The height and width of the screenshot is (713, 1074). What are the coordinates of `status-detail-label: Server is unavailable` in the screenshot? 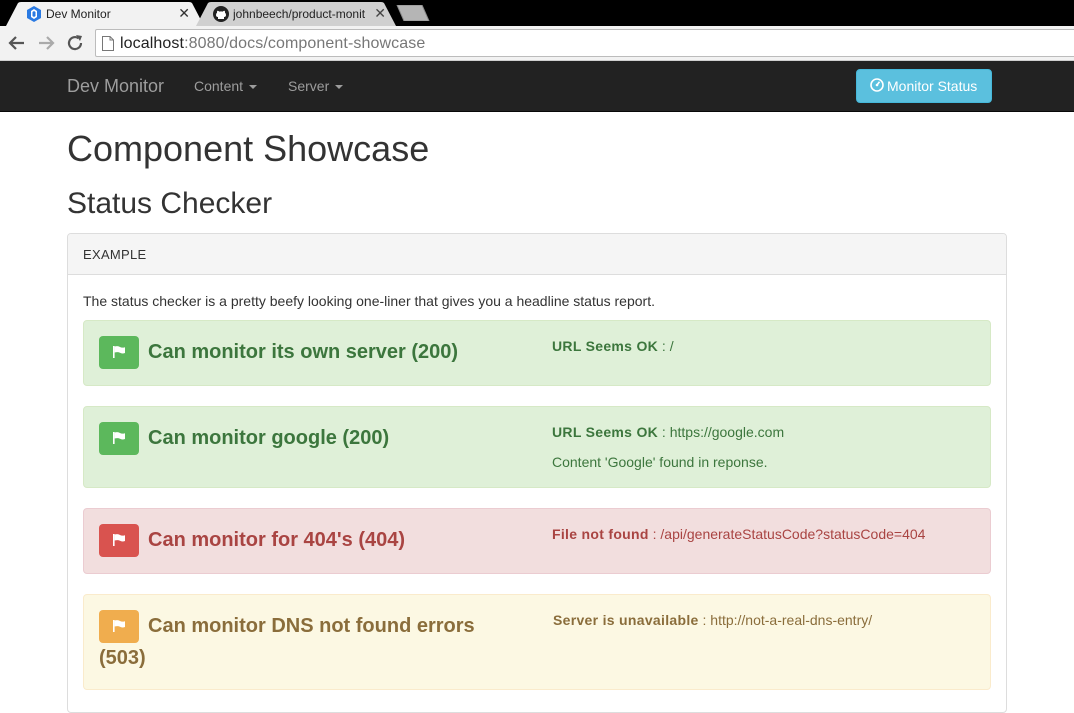 It's located at (626, 620).